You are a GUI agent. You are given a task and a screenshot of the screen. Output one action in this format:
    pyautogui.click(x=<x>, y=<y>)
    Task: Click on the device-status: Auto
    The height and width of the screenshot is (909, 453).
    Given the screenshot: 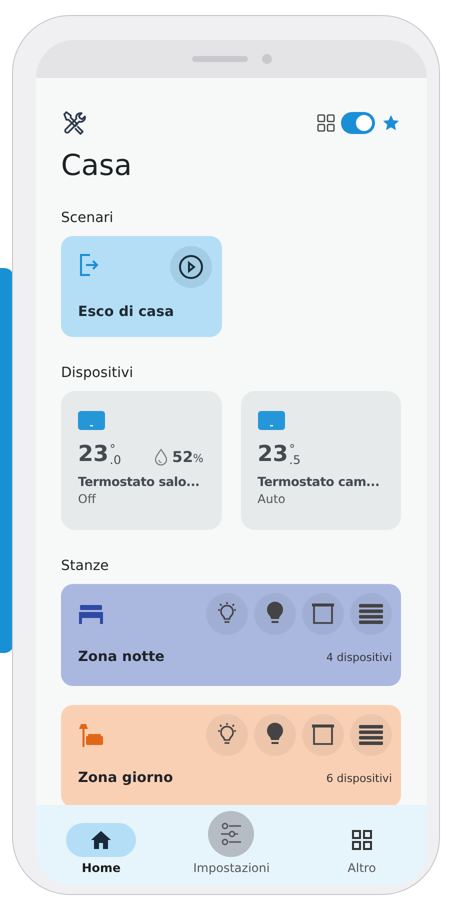 What is the action you would take?
    pyautogui.click(x=272, y=499)
    